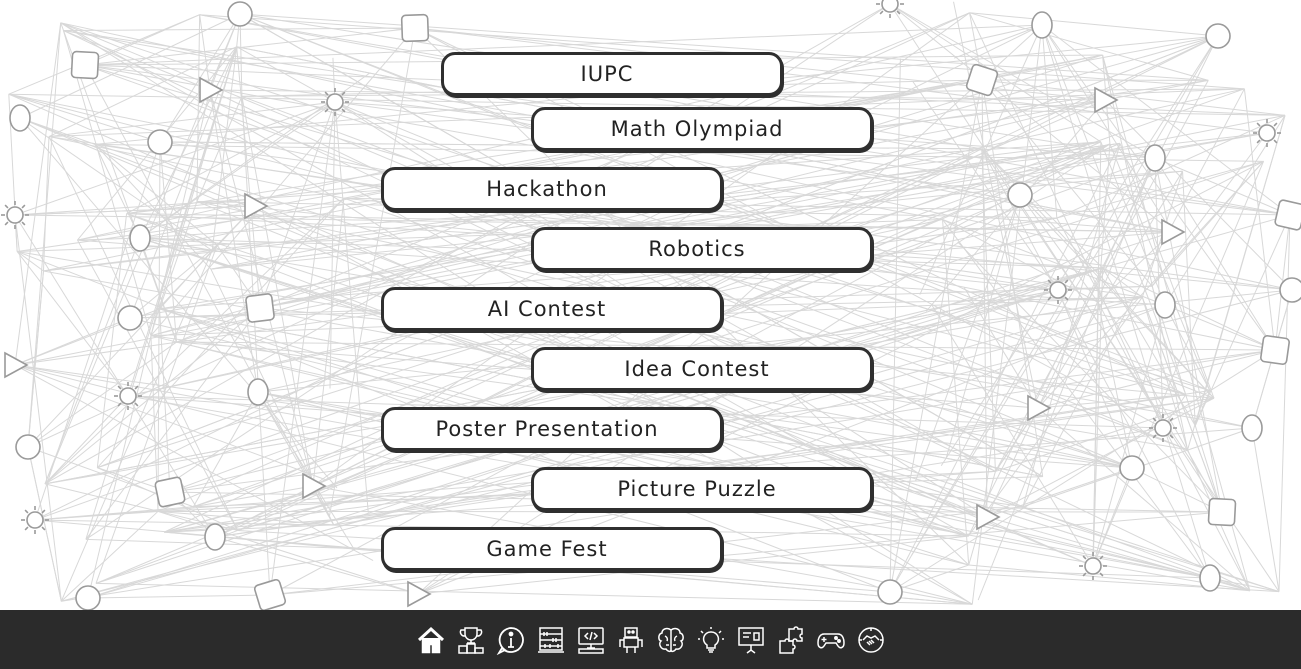 This screenshot has height=669, width=1301. What do you see at coordinates (607, 74) in the screenshot?
I see `event-label: IUPC` at bounding box center [607, 74].